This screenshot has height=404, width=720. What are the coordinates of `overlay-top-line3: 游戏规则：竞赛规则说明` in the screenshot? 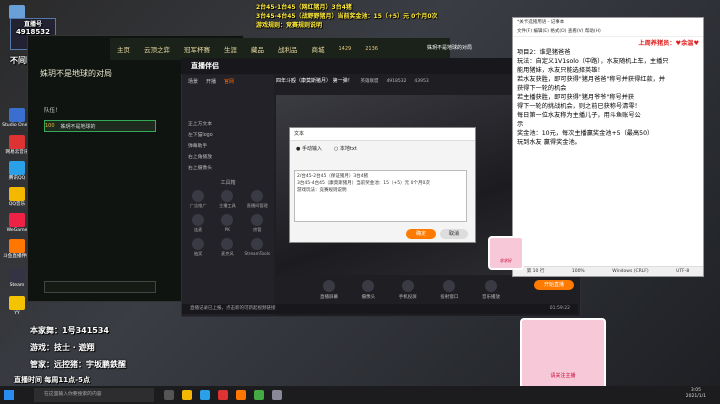 It's located at (289, 25).